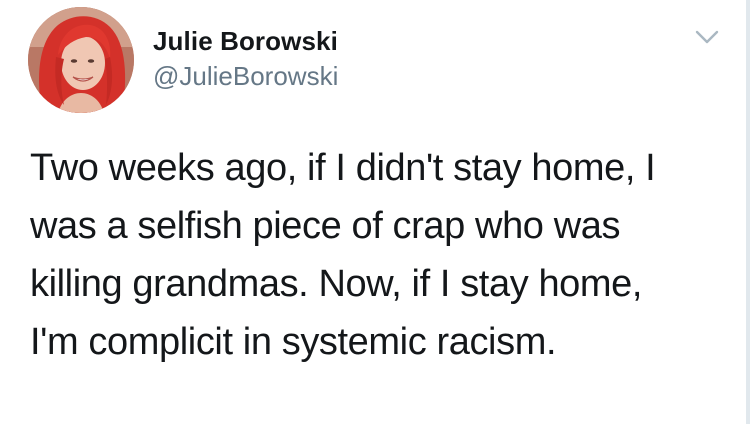 The width and height of the screenshot is (750, 424). I want to click on author-handle: @JulieBorowski, so click(245, 76).